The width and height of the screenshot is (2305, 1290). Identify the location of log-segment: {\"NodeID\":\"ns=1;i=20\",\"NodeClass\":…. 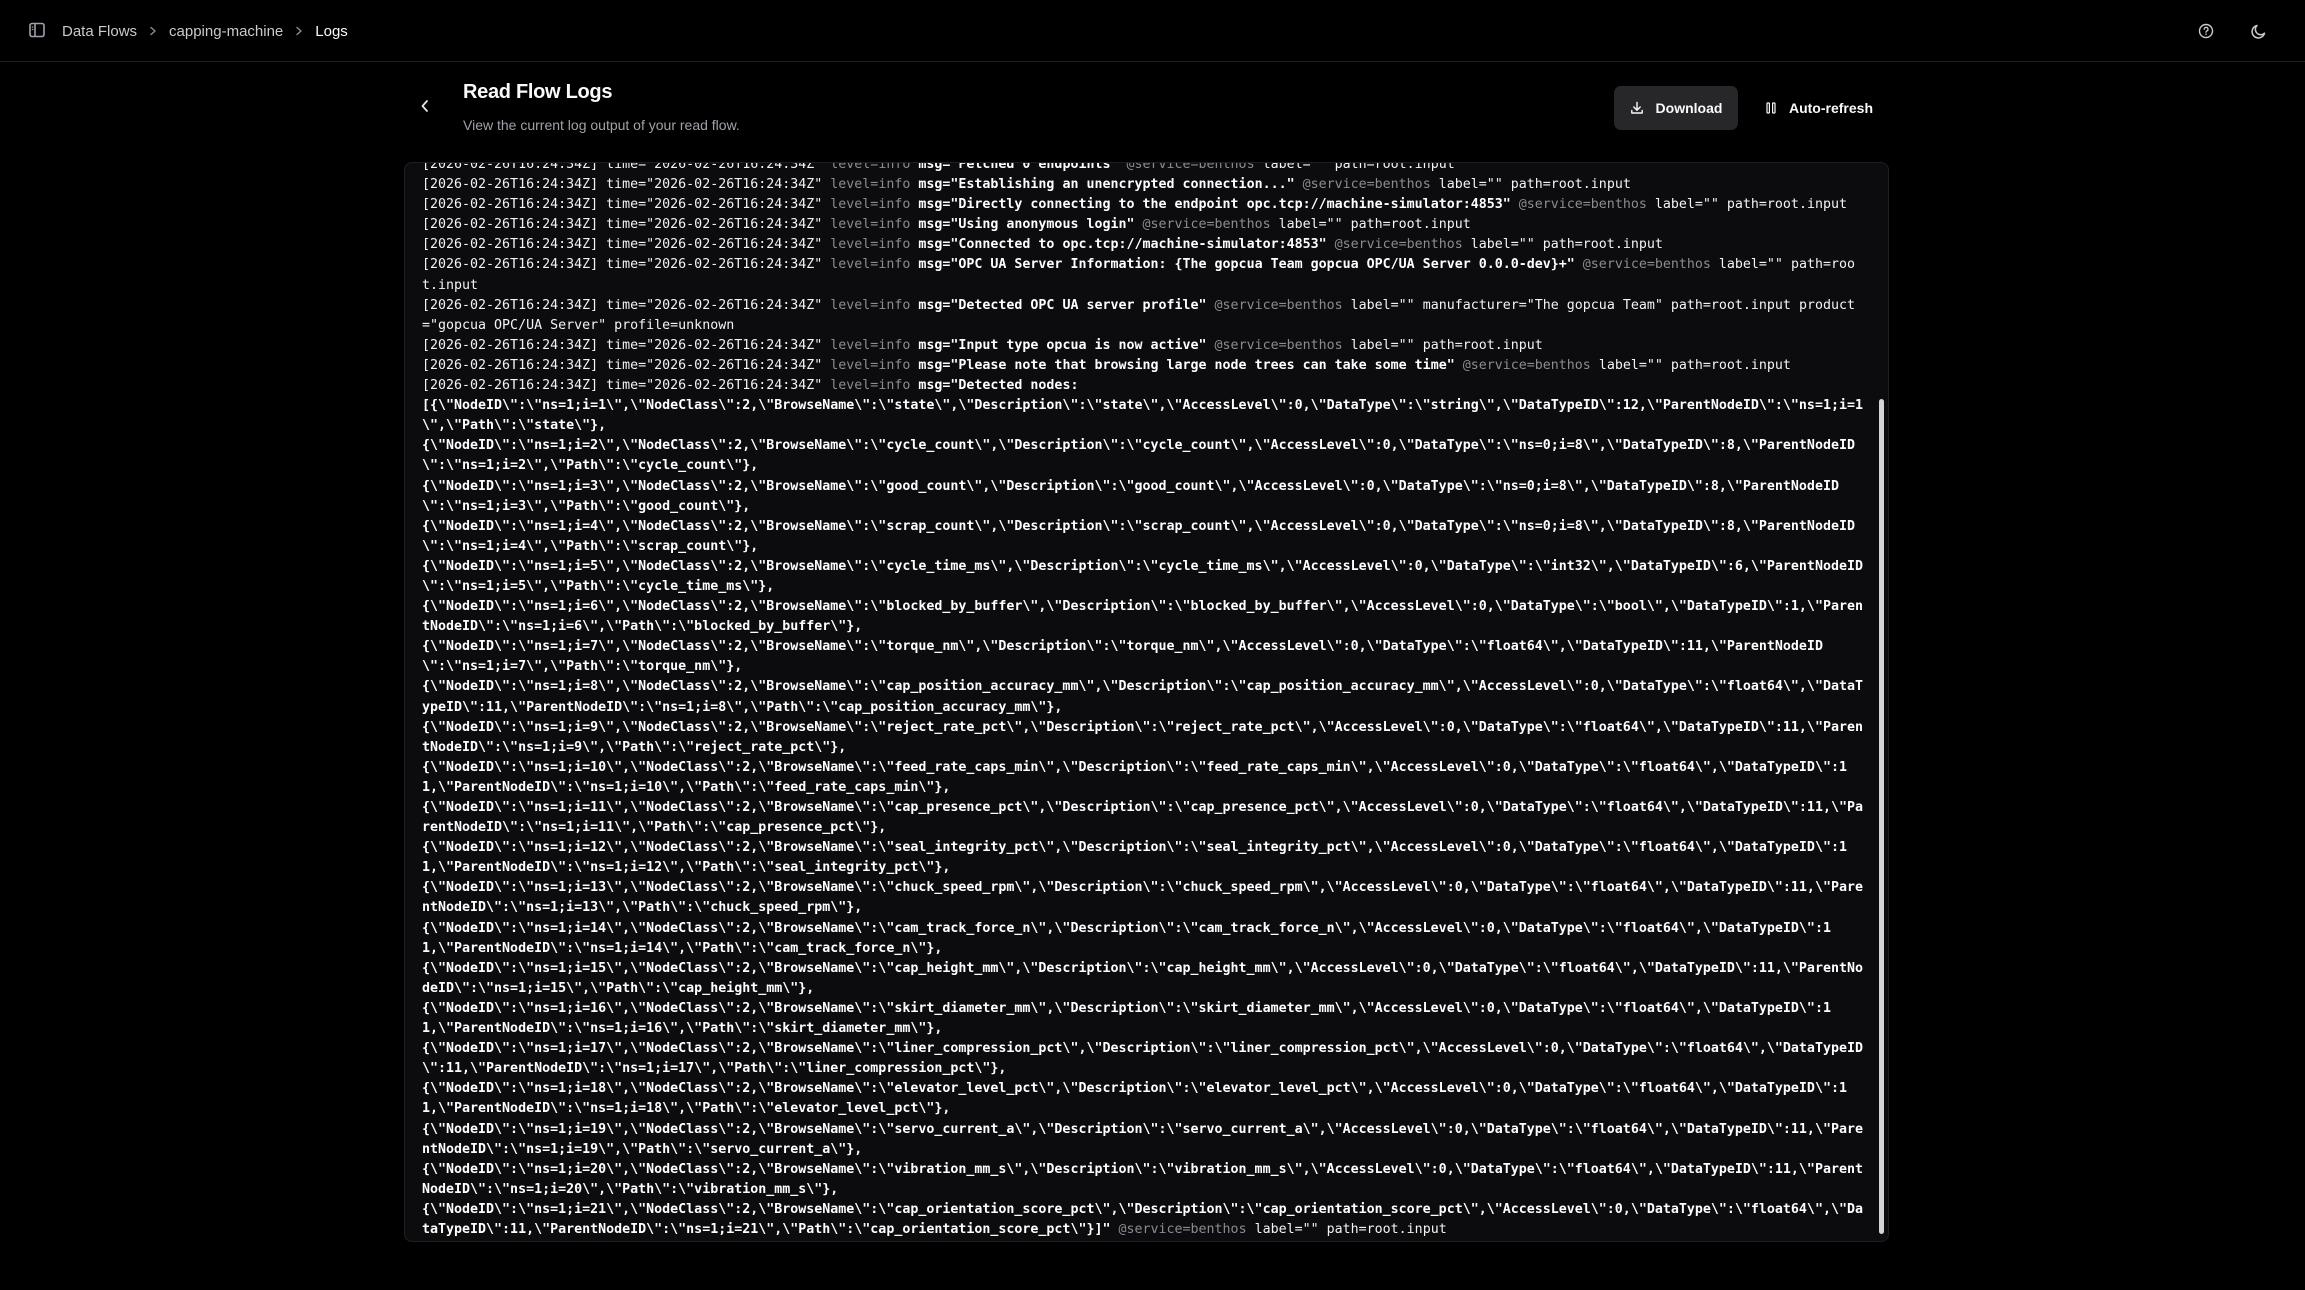
(1142, 1179).